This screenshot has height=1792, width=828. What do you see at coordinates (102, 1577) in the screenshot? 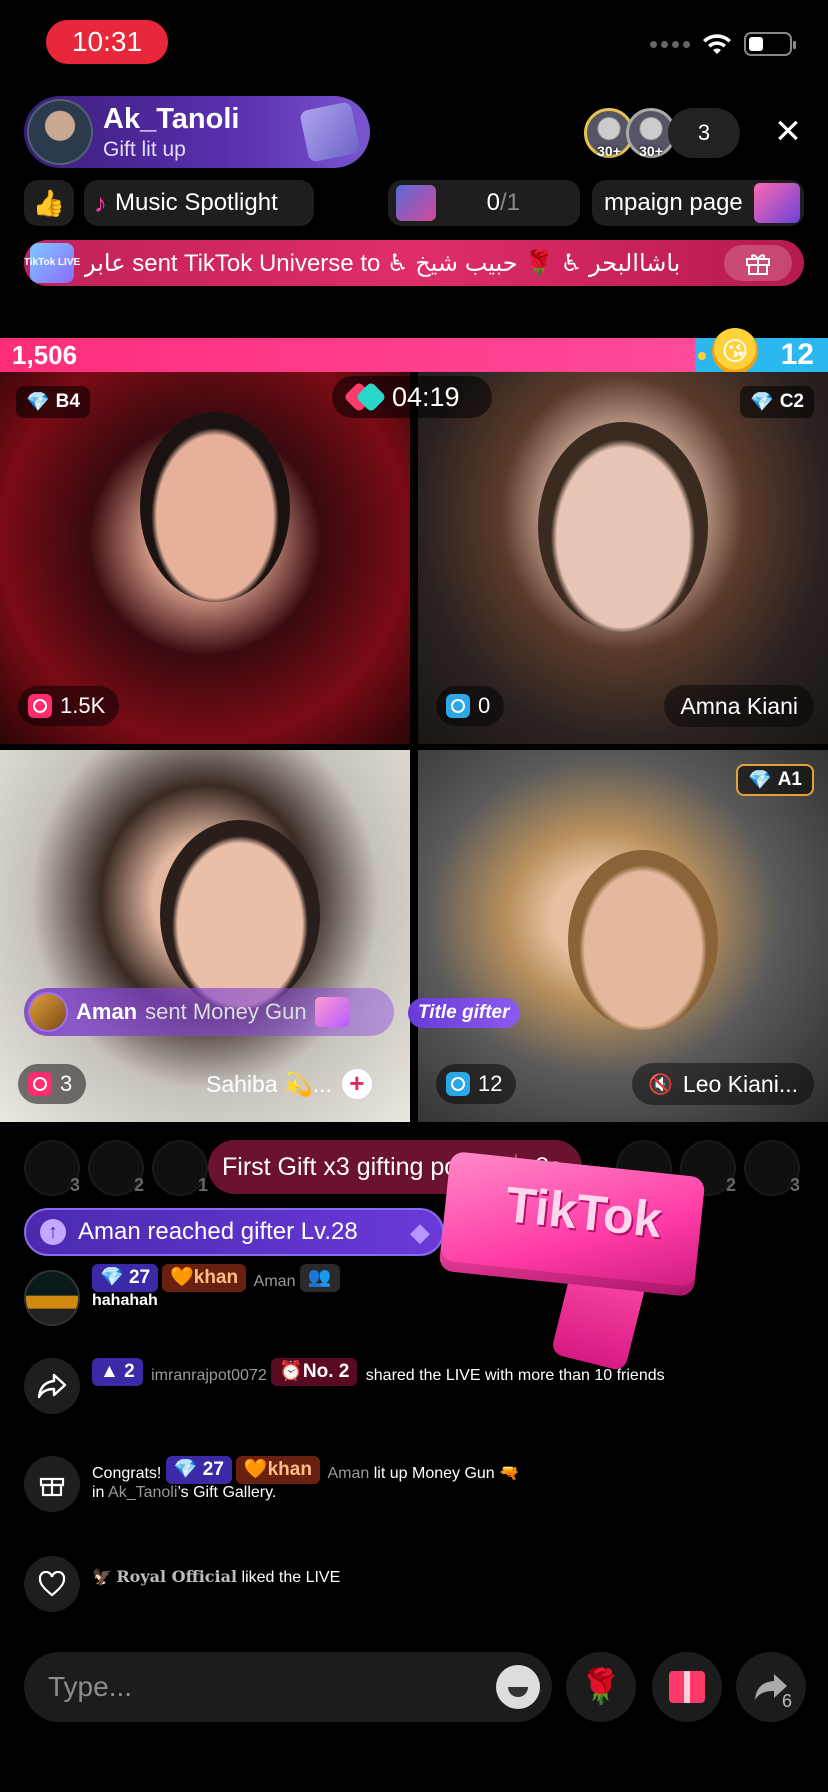
I see `eagle-icon: 🦅` at bounding box center [102, 1577].